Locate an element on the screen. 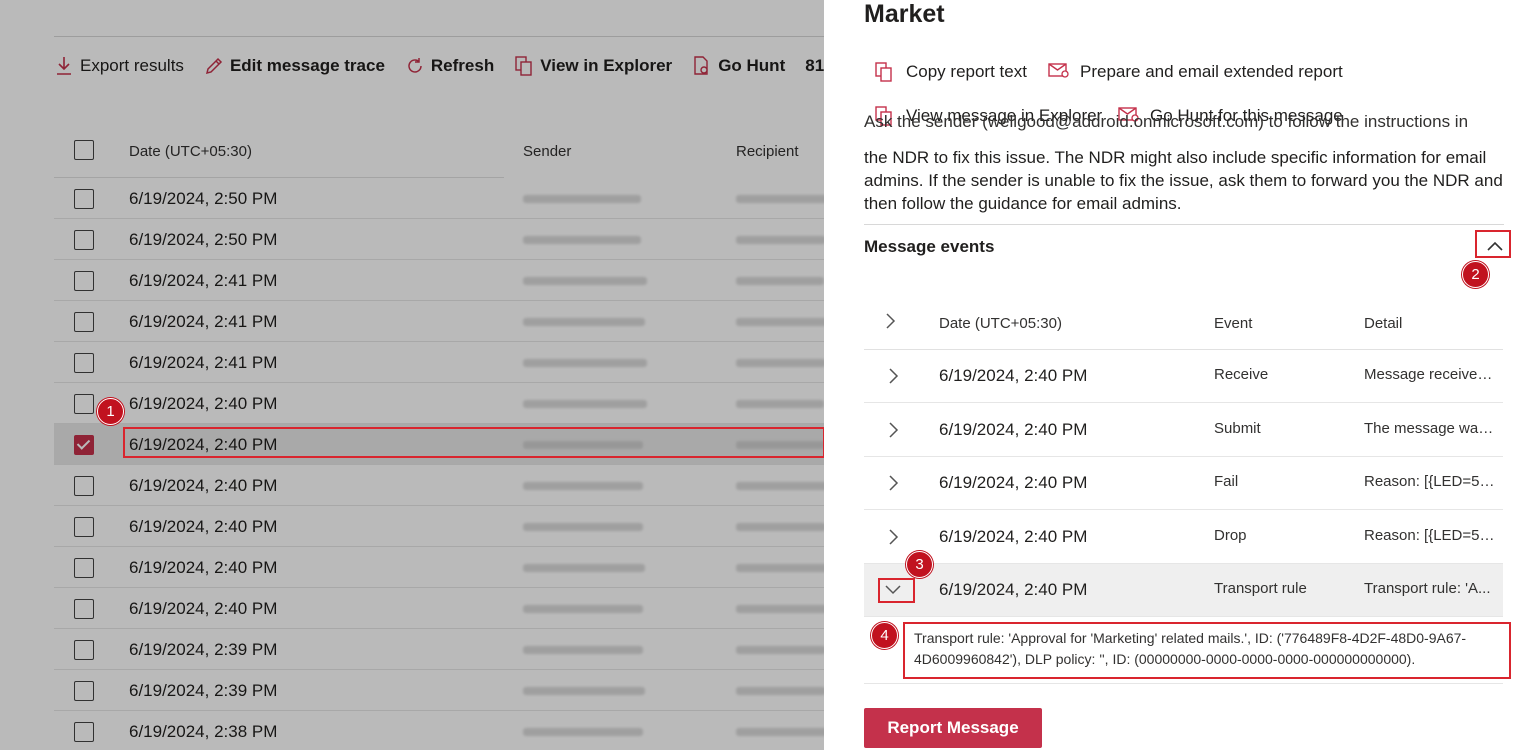 Image resolution: width=1535 pixels, height=750 pixels. chevron-down-icon is located at coordinates (893, 590).